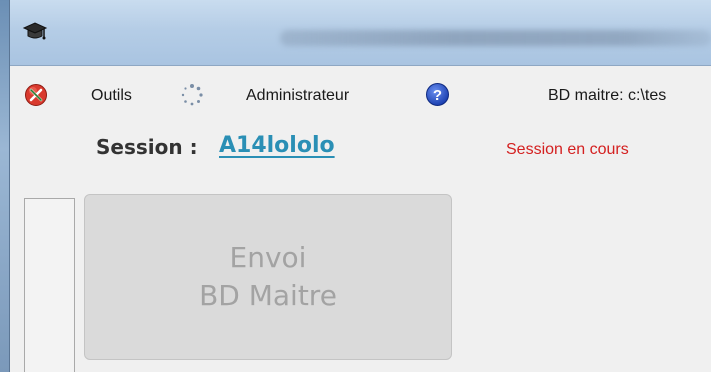 The width and height of the screenshot is (711, 372). I want to click on refresh-icon, so click(192, 95).